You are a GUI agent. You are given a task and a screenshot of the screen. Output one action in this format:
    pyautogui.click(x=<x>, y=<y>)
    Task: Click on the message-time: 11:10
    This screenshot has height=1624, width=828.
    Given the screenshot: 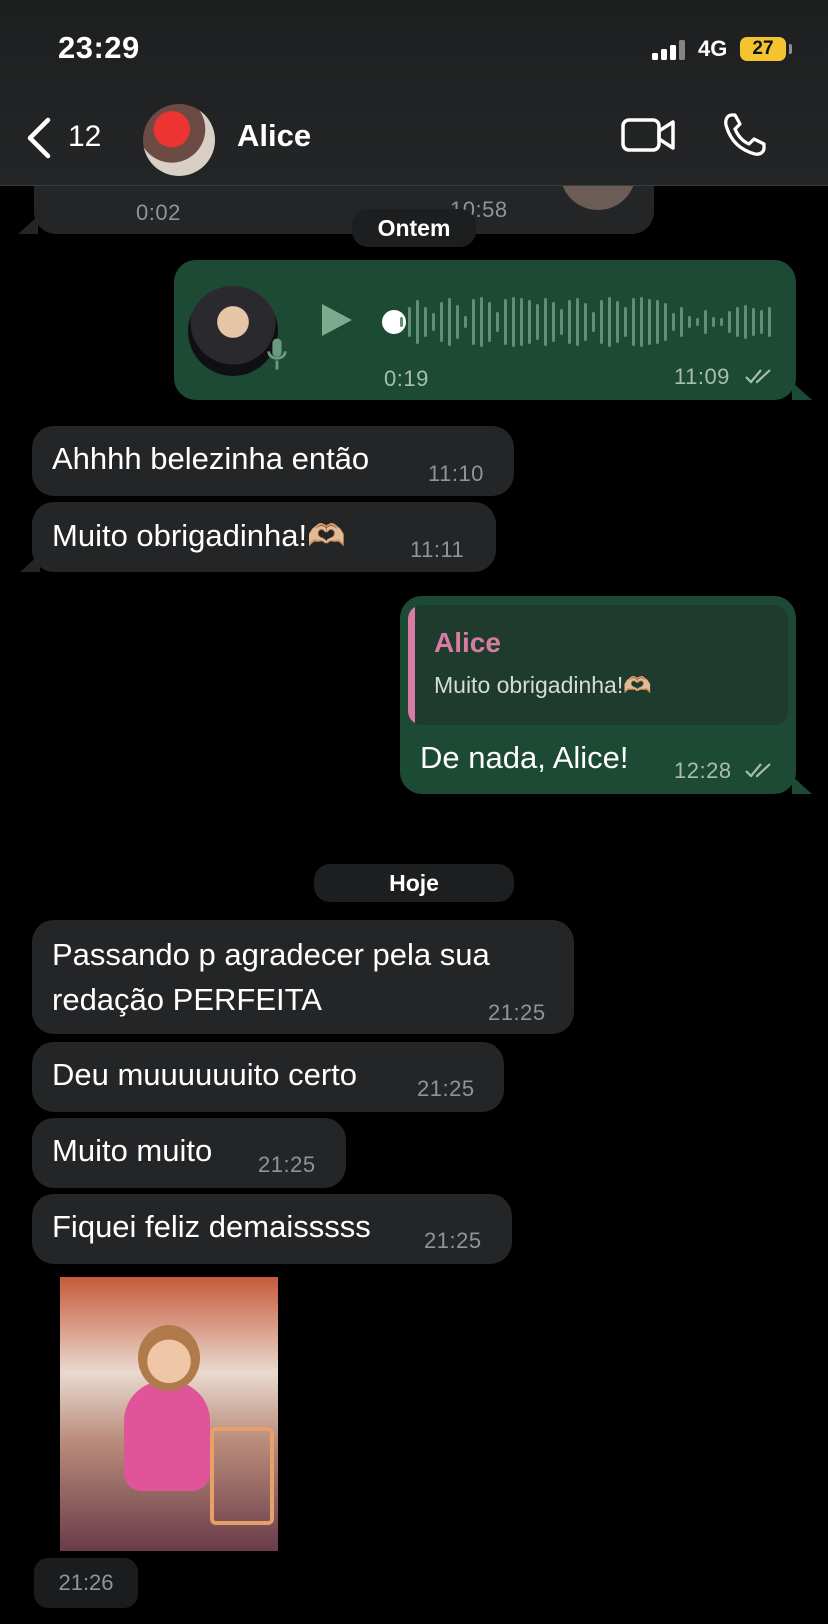 What is the action you would take?
    pyautogui.click(x=456, y=473)
    